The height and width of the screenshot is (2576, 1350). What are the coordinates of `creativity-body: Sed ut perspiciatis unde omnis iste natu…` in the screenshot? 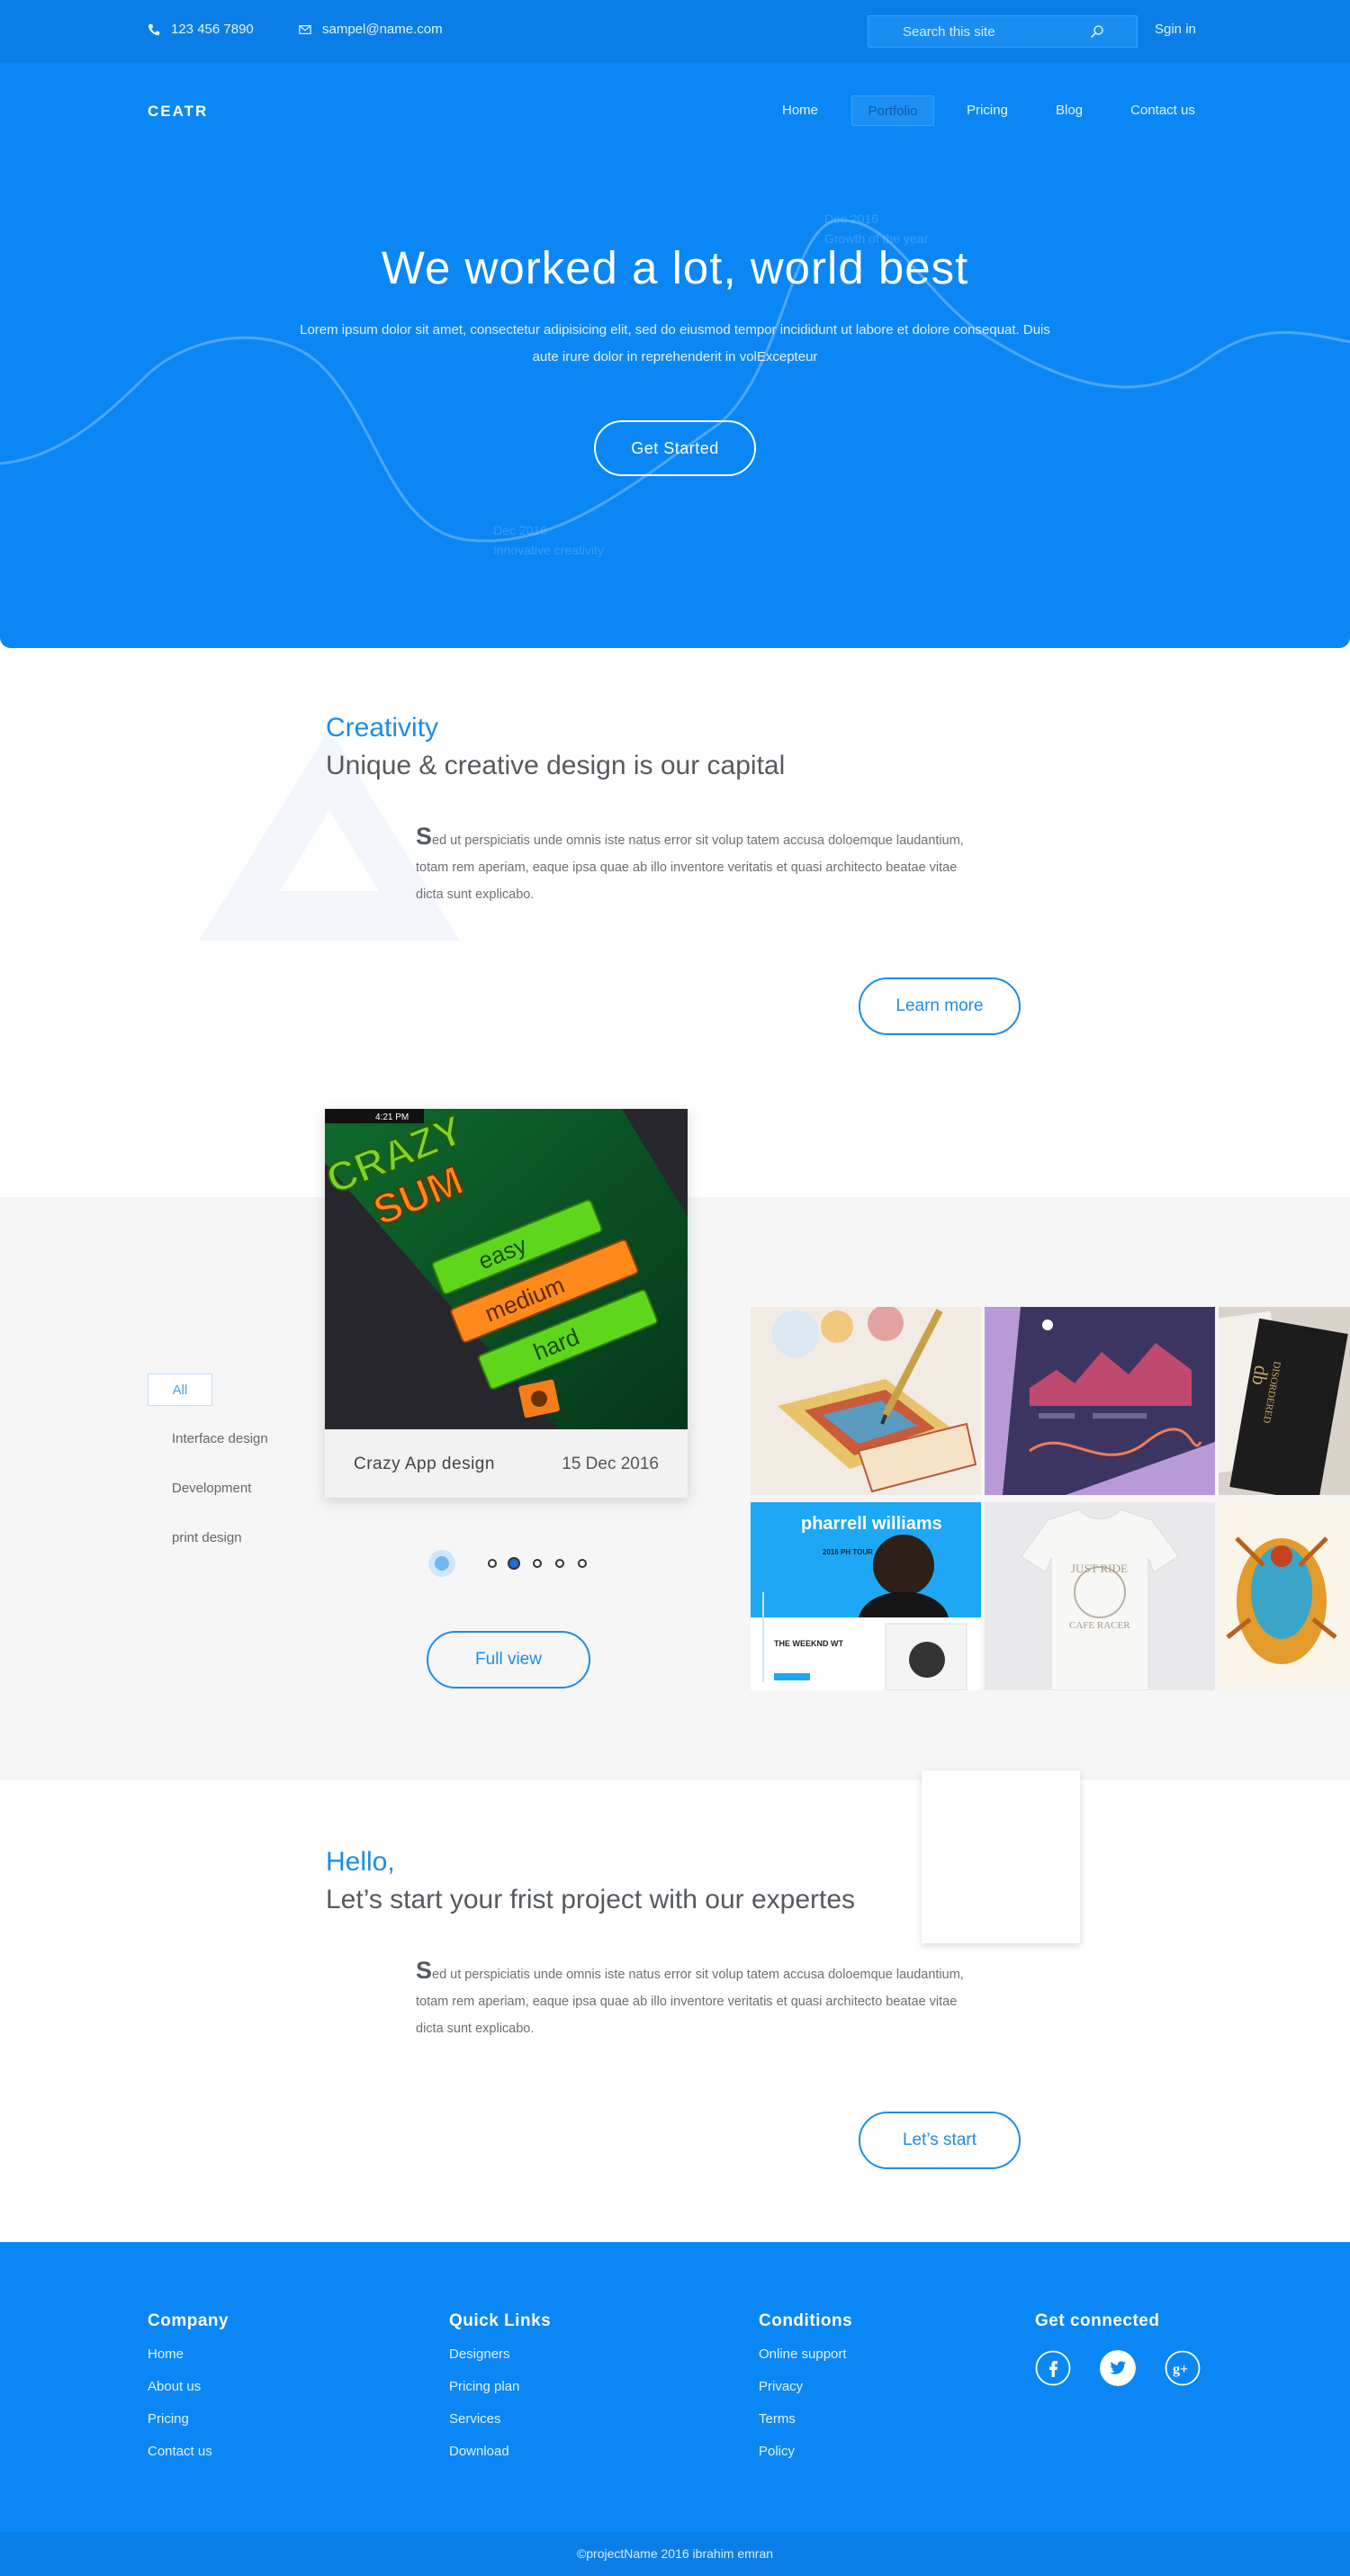 It's located at (695, 865).